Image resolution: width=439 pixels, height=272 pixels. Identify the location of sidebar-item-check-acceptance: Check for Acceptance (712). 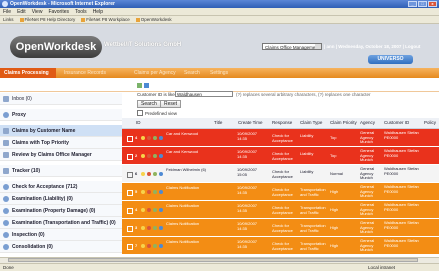
(61, 187).